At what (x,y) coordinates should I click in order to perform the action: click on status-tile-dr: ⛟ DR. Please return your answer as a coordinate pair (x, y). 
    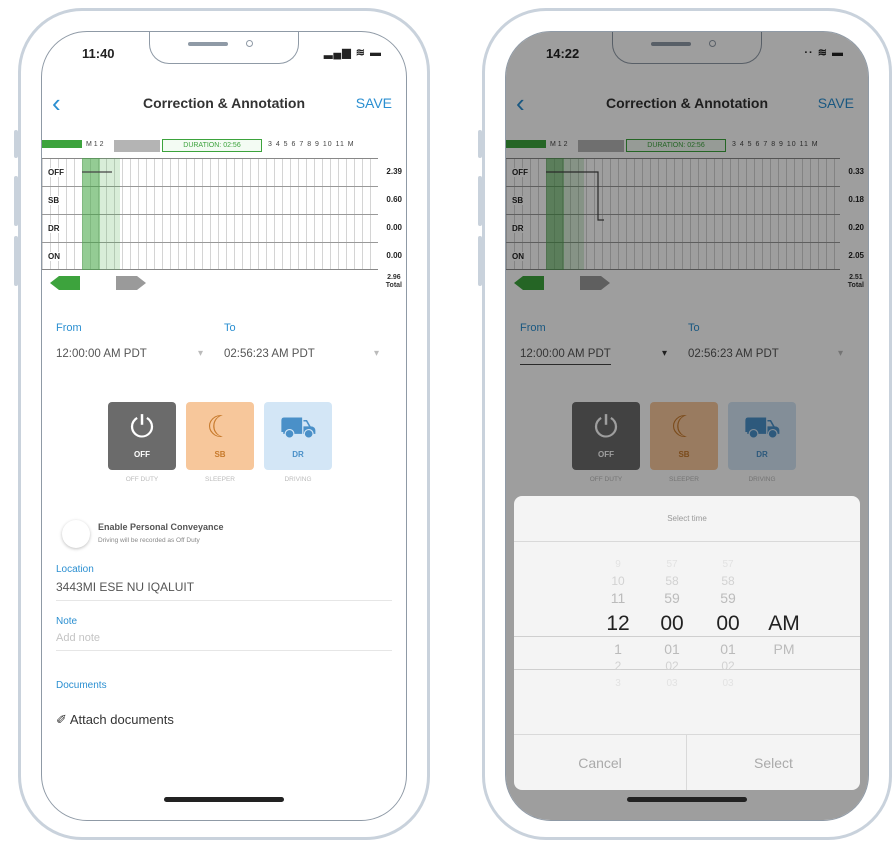
    Looking at the image, I should click on (298, 436).